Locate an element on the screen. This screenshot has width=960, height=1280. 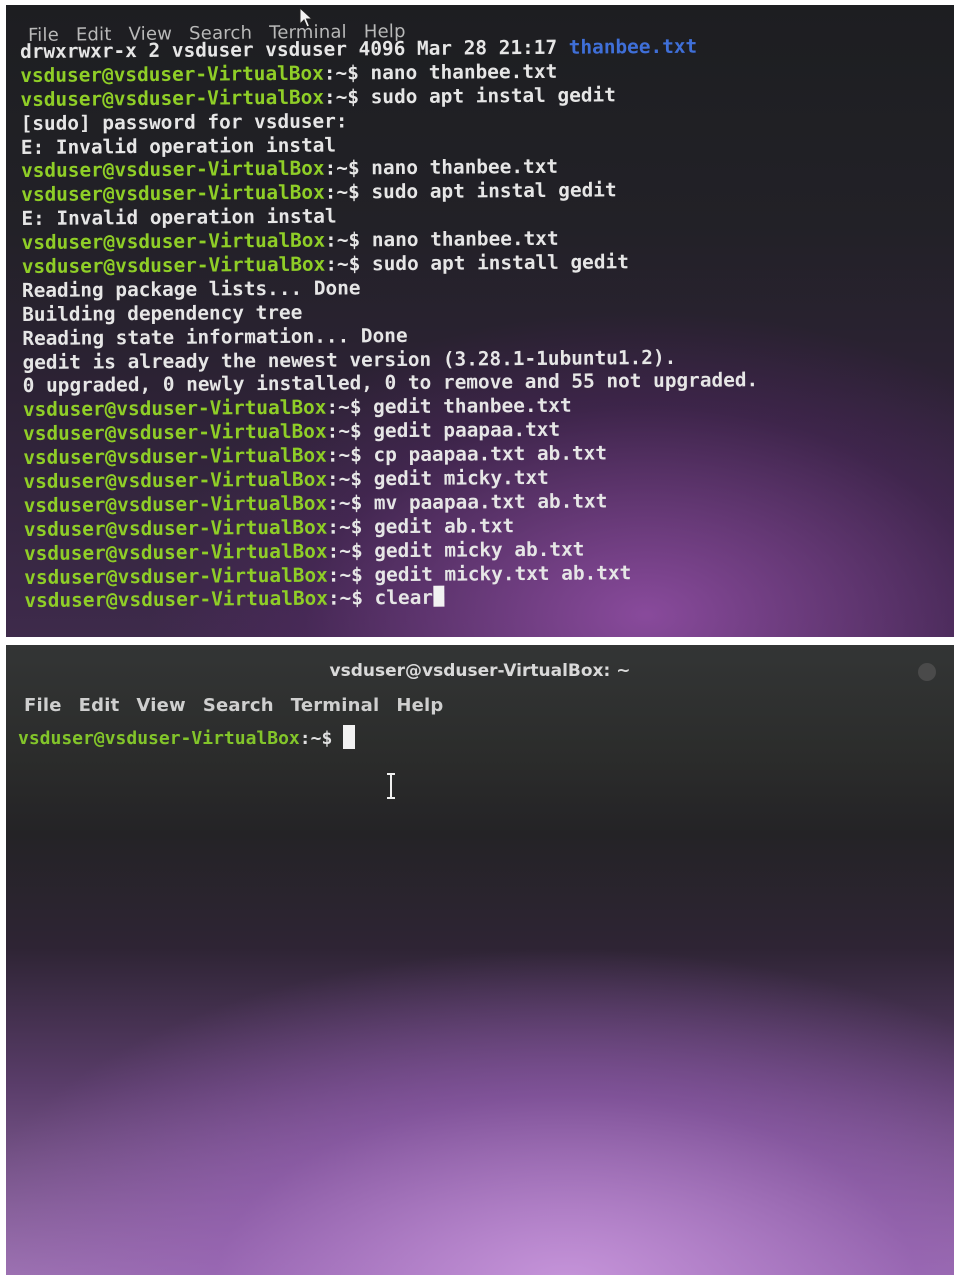
terminal-prompt-line: vsduser@vsduser-VirtualBox:~$ is located at coordinates (187, 737).